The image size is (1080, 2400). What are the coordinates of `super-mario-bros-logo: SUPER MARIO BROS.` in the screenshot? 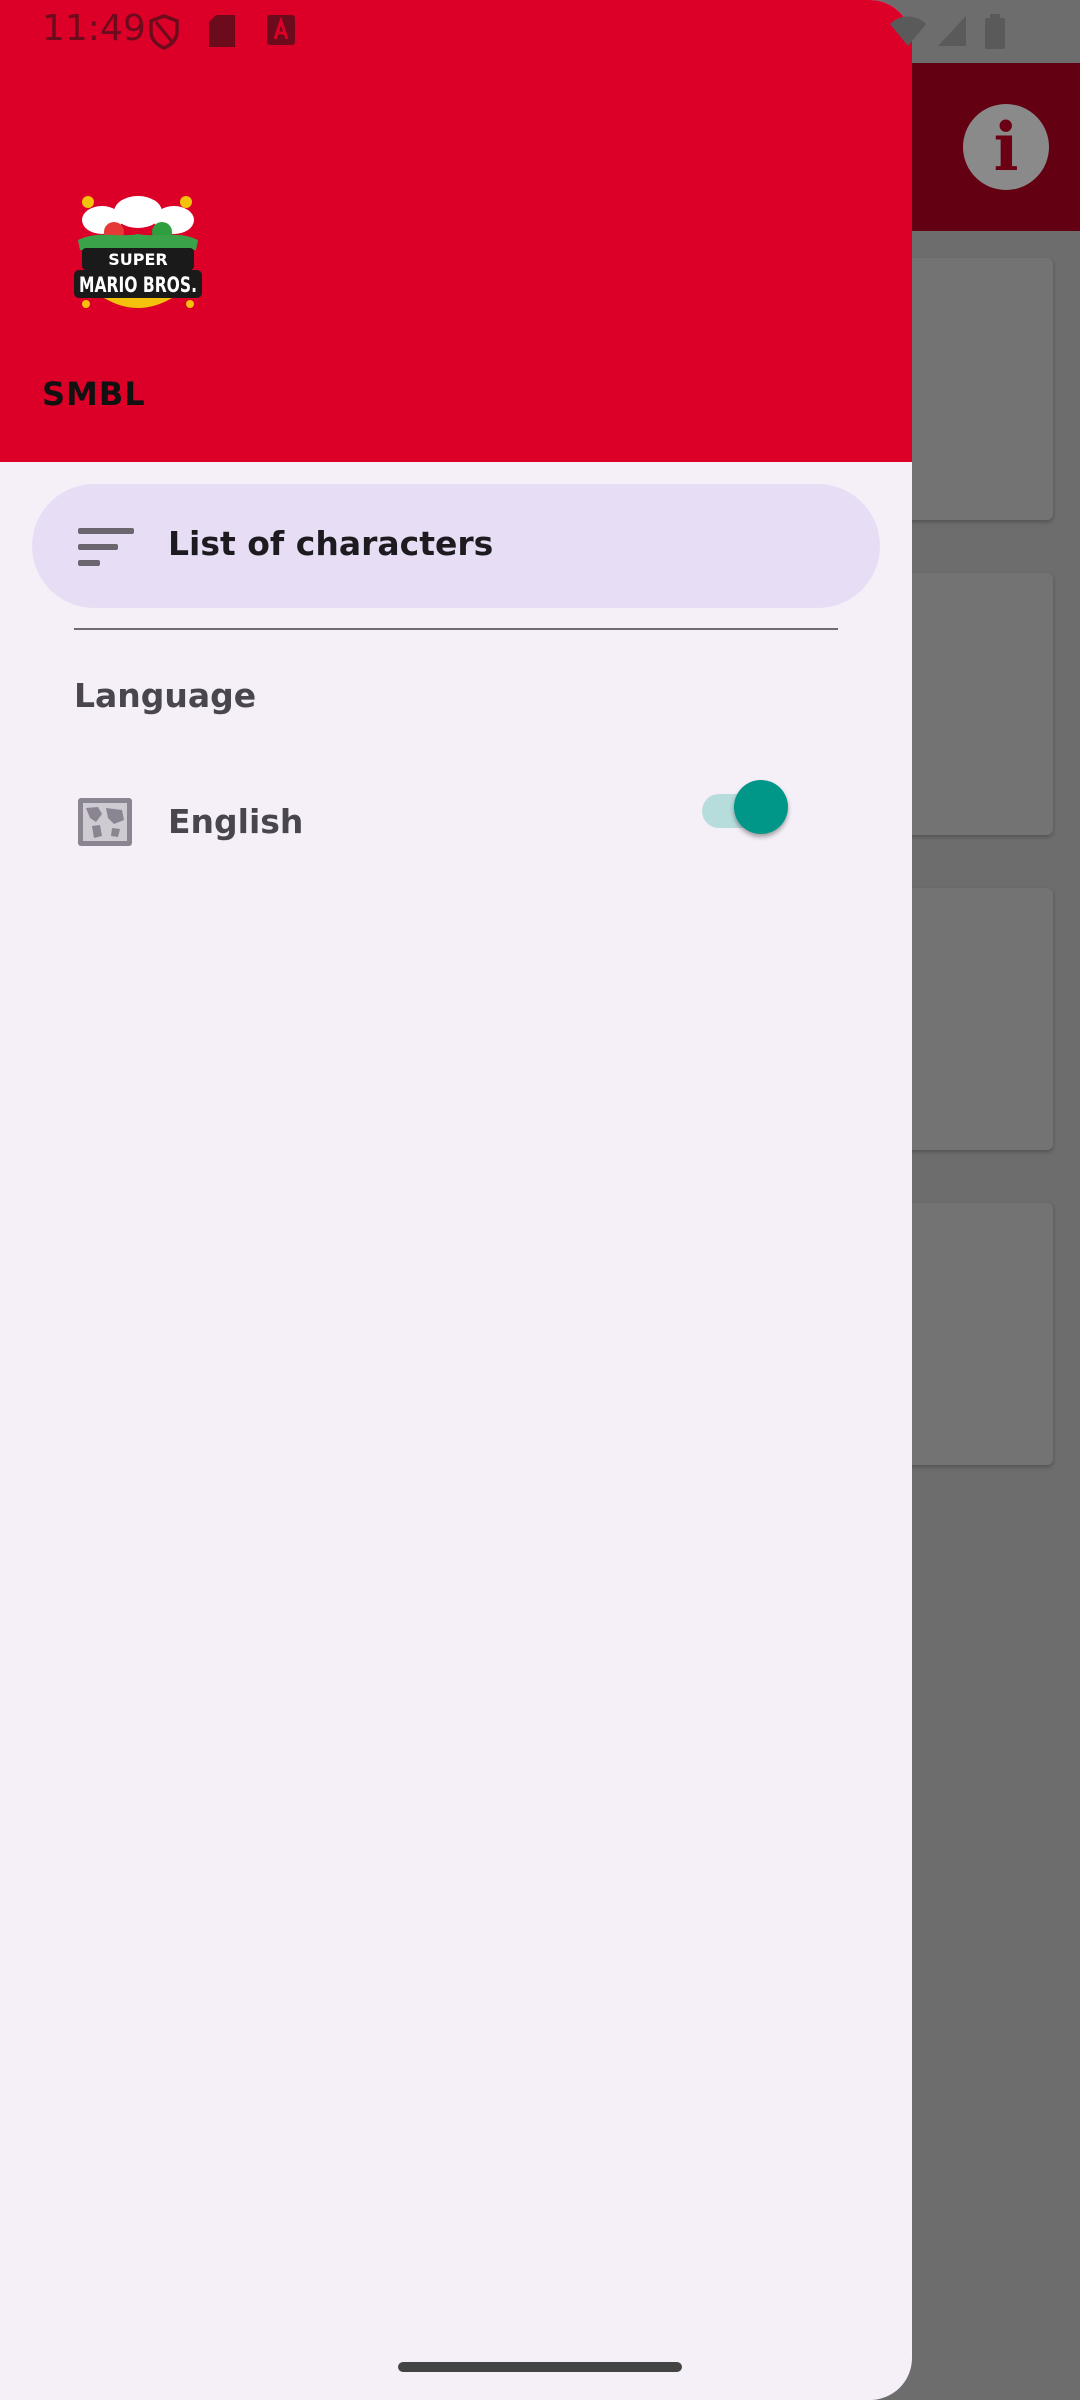 It's located at (138, 252).